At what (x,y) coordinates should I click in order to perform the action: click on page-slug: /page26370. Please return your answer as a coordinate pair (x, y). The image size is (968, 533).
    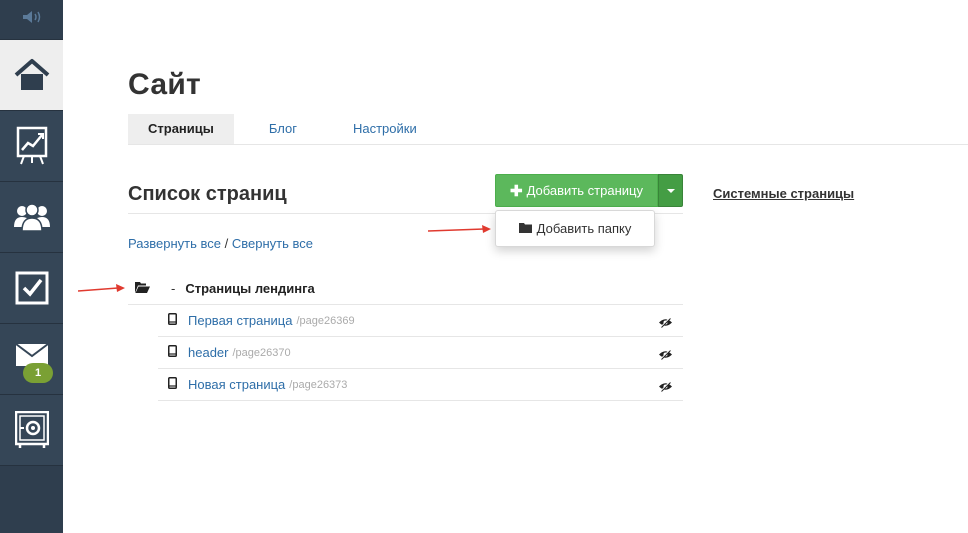
    Looking at the image, I should click on (261, 352).